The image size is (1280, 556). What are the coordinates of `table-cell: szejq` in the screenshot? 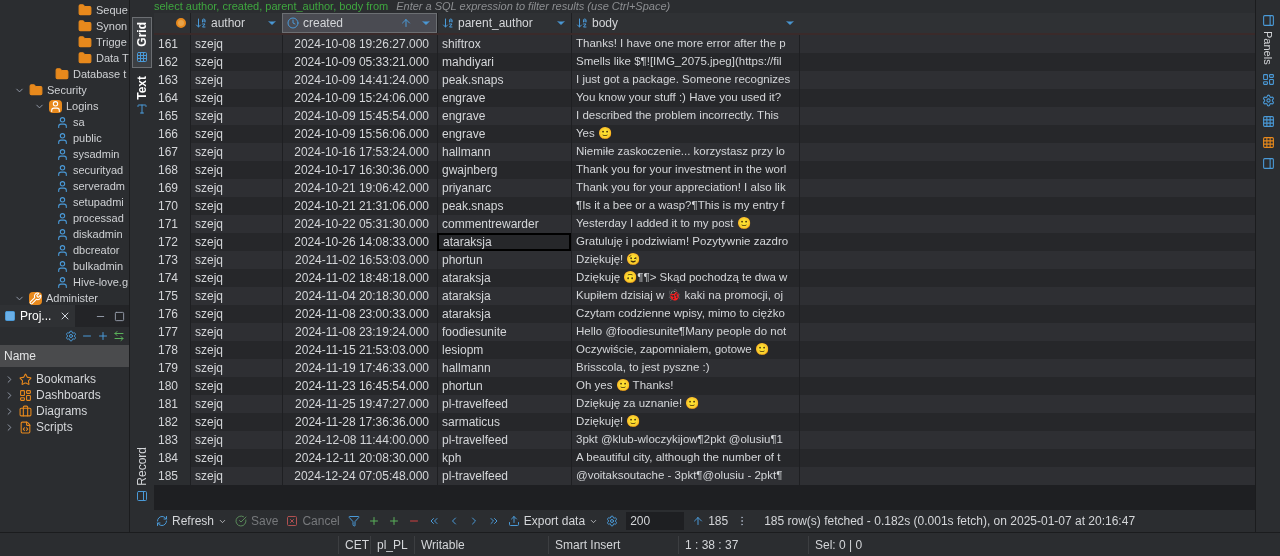 It's located at (236, 476).